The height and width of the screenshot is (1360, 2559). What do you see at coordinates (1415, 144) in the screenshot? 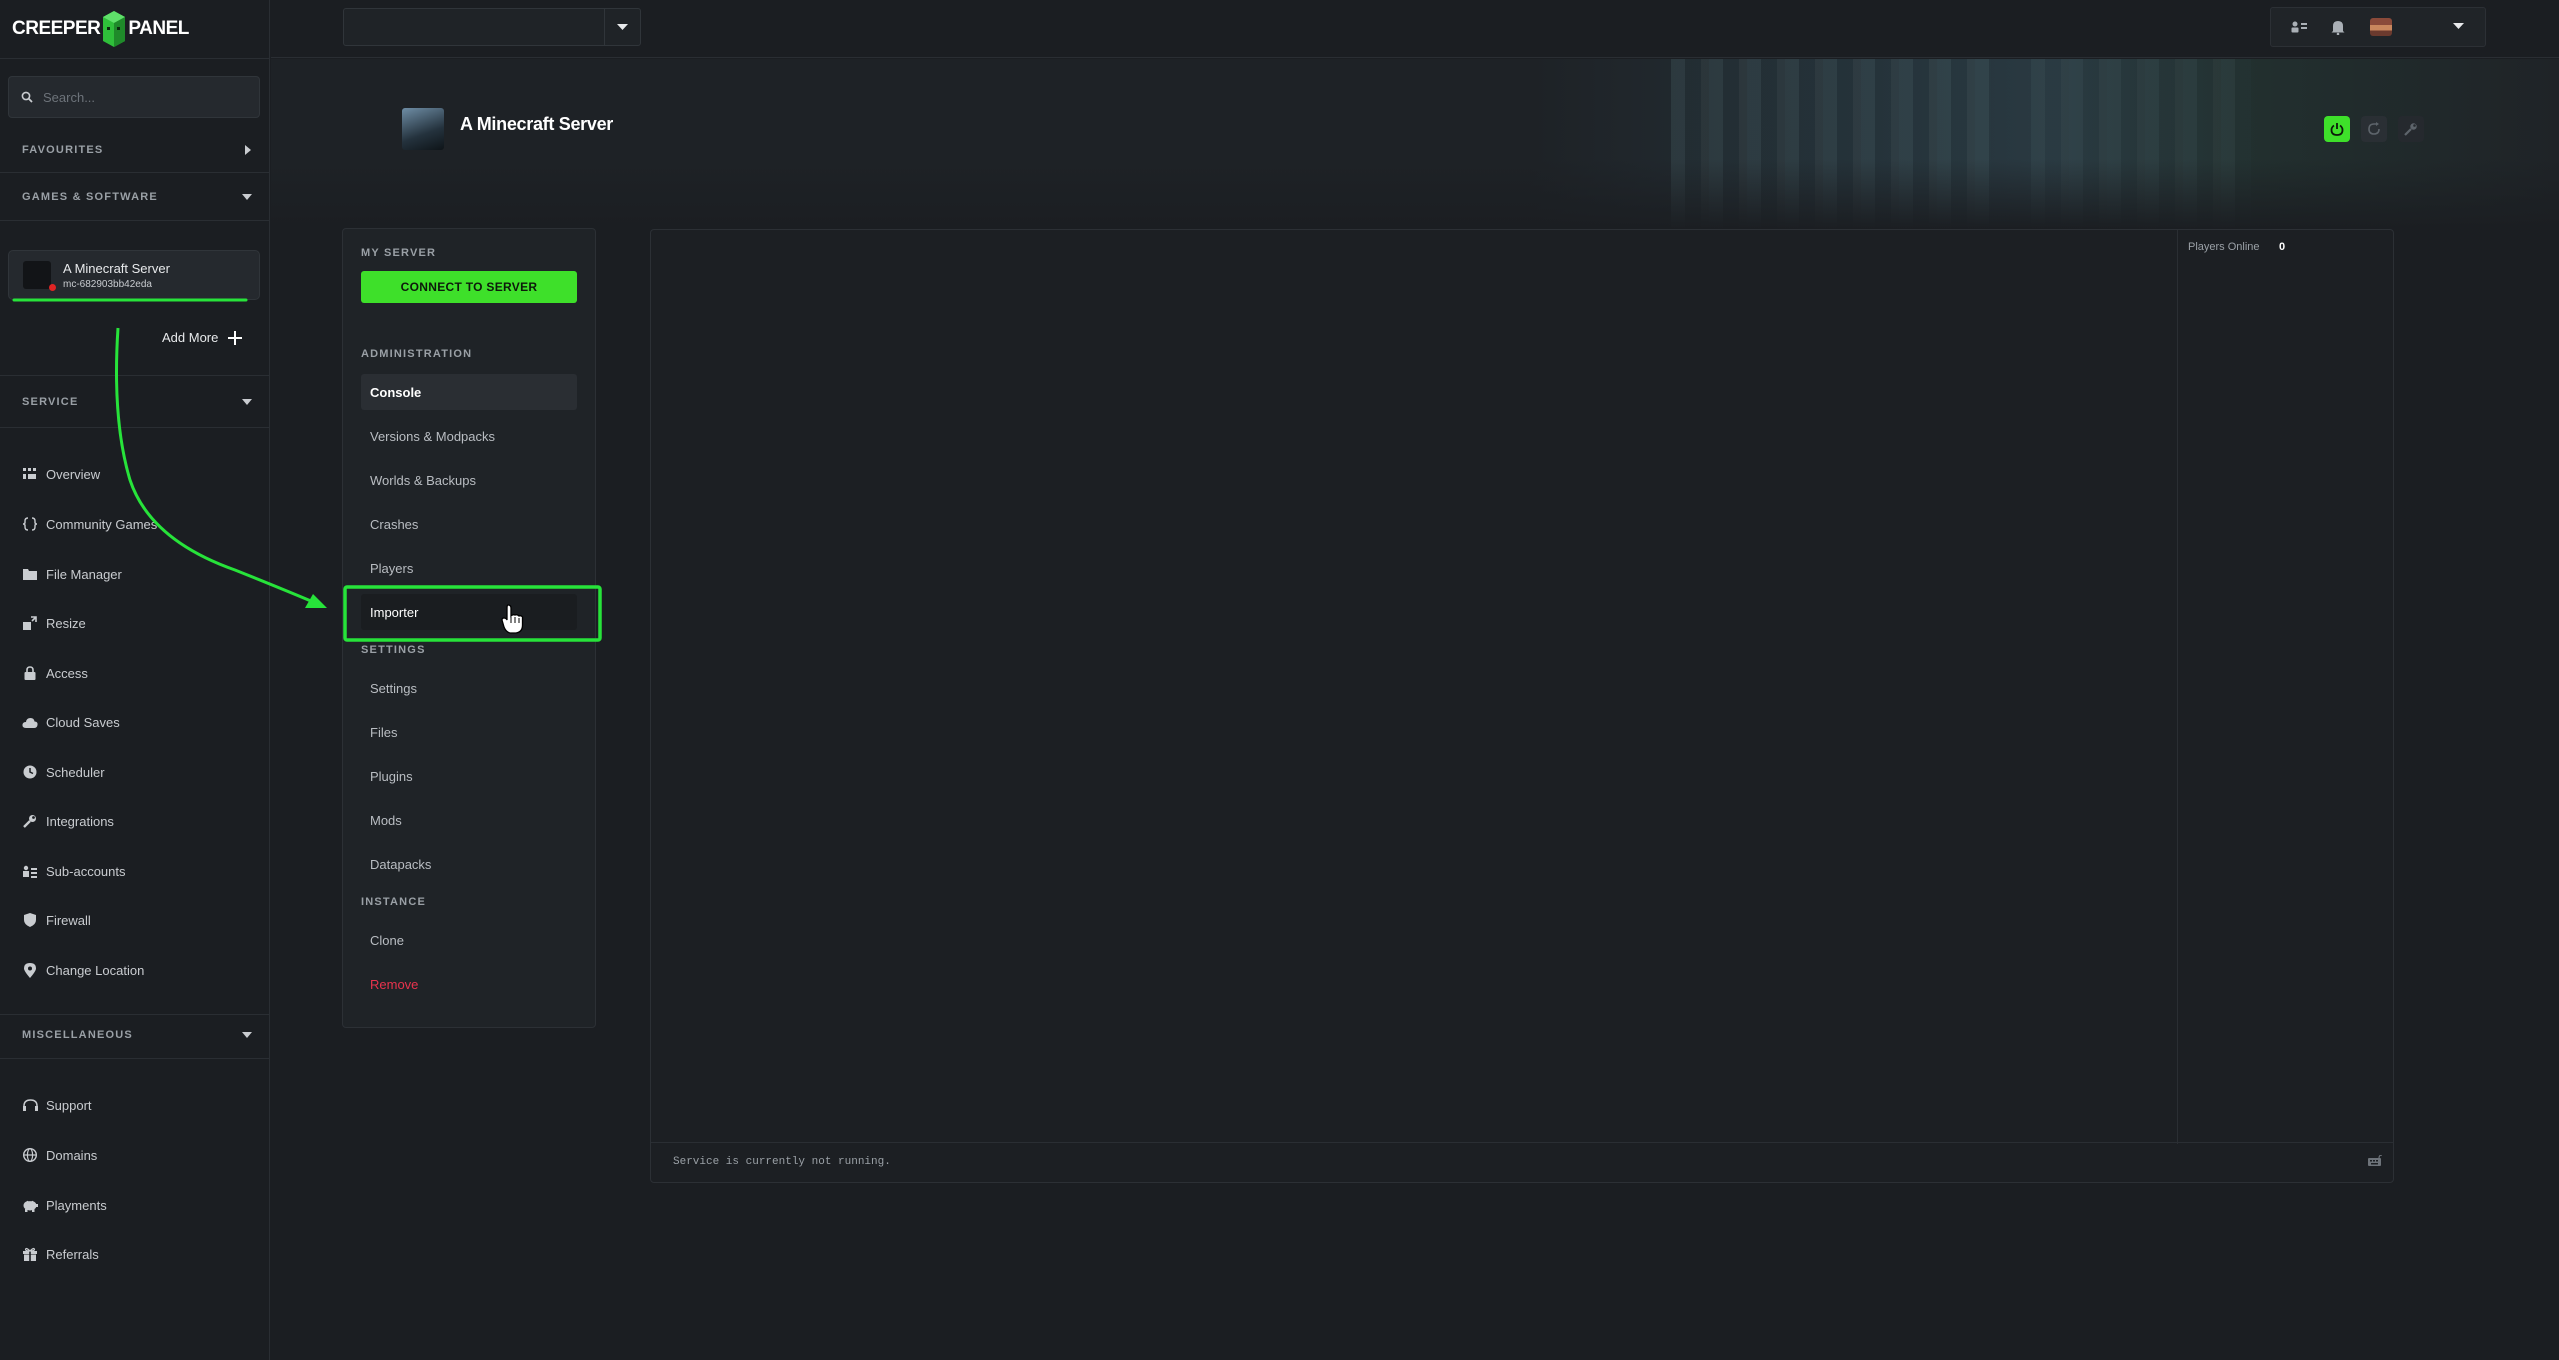
I see `server-header-banner` at bounding box center [1415, 144].